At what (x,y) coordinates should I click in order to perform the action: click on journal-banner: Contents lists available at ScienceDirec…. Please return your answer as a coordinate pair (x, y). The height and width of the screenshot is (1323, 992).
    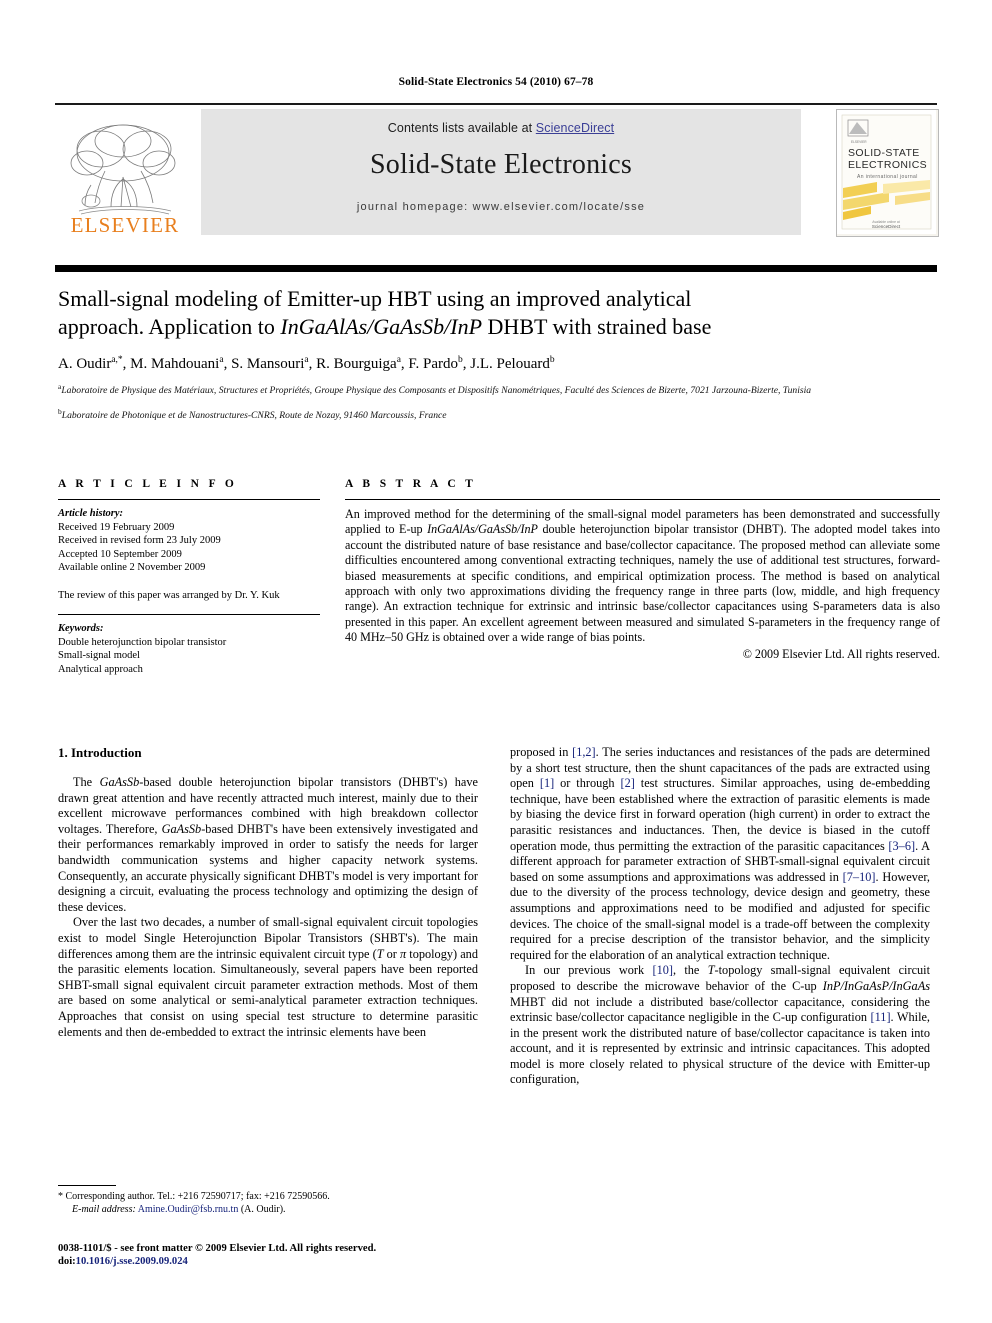
    Looking at the image, I should click on (501, 172).